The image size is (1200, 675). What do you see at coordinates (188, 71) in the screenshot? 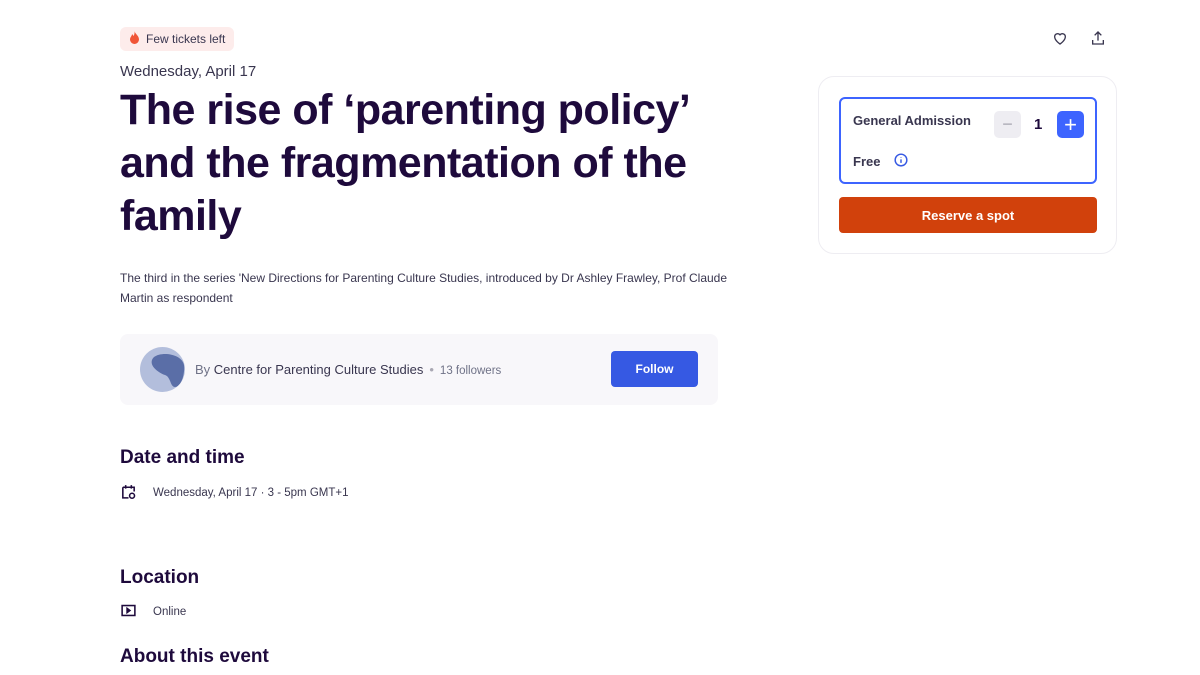
I see `event-date: Wednesday, April 17` at bounding box center [188, 71].